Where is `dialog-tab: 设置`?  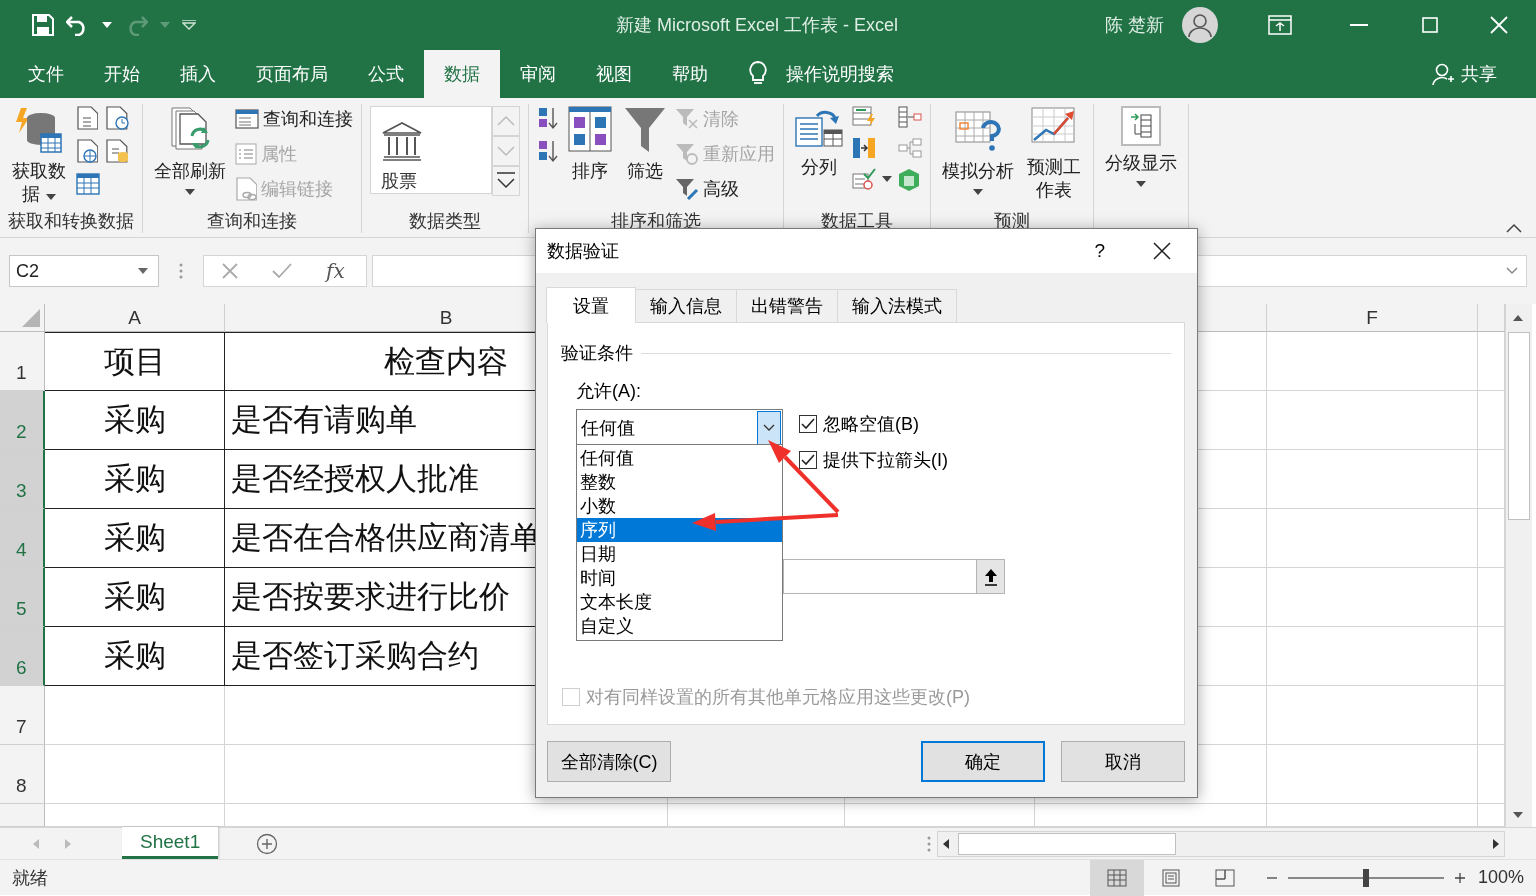
dialog-tab: 设置 is located at coordinates (591, 305).